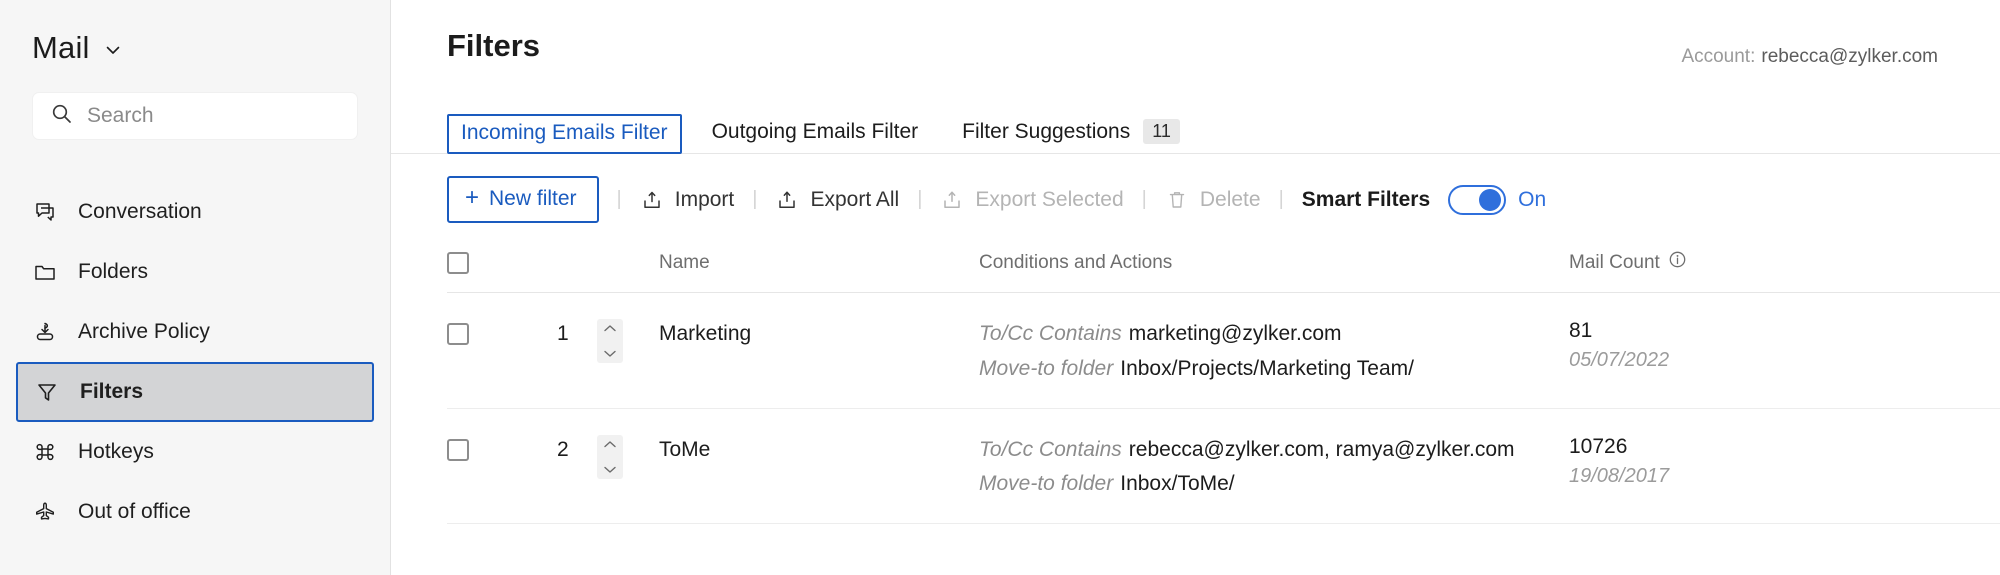 This screenshot has height=575, width=2000. I want to click on column-header-name: Name, so click(684, 262).